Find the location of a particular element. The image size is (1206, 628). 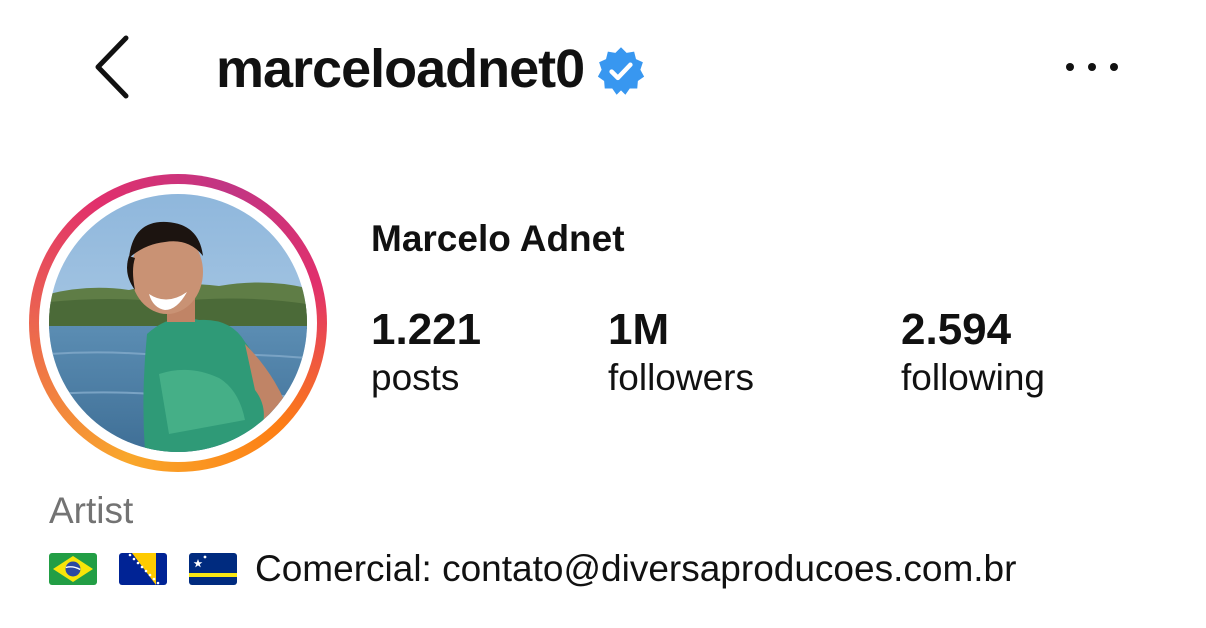

username: marceloadnet0 is located at coordinates (400, 69).